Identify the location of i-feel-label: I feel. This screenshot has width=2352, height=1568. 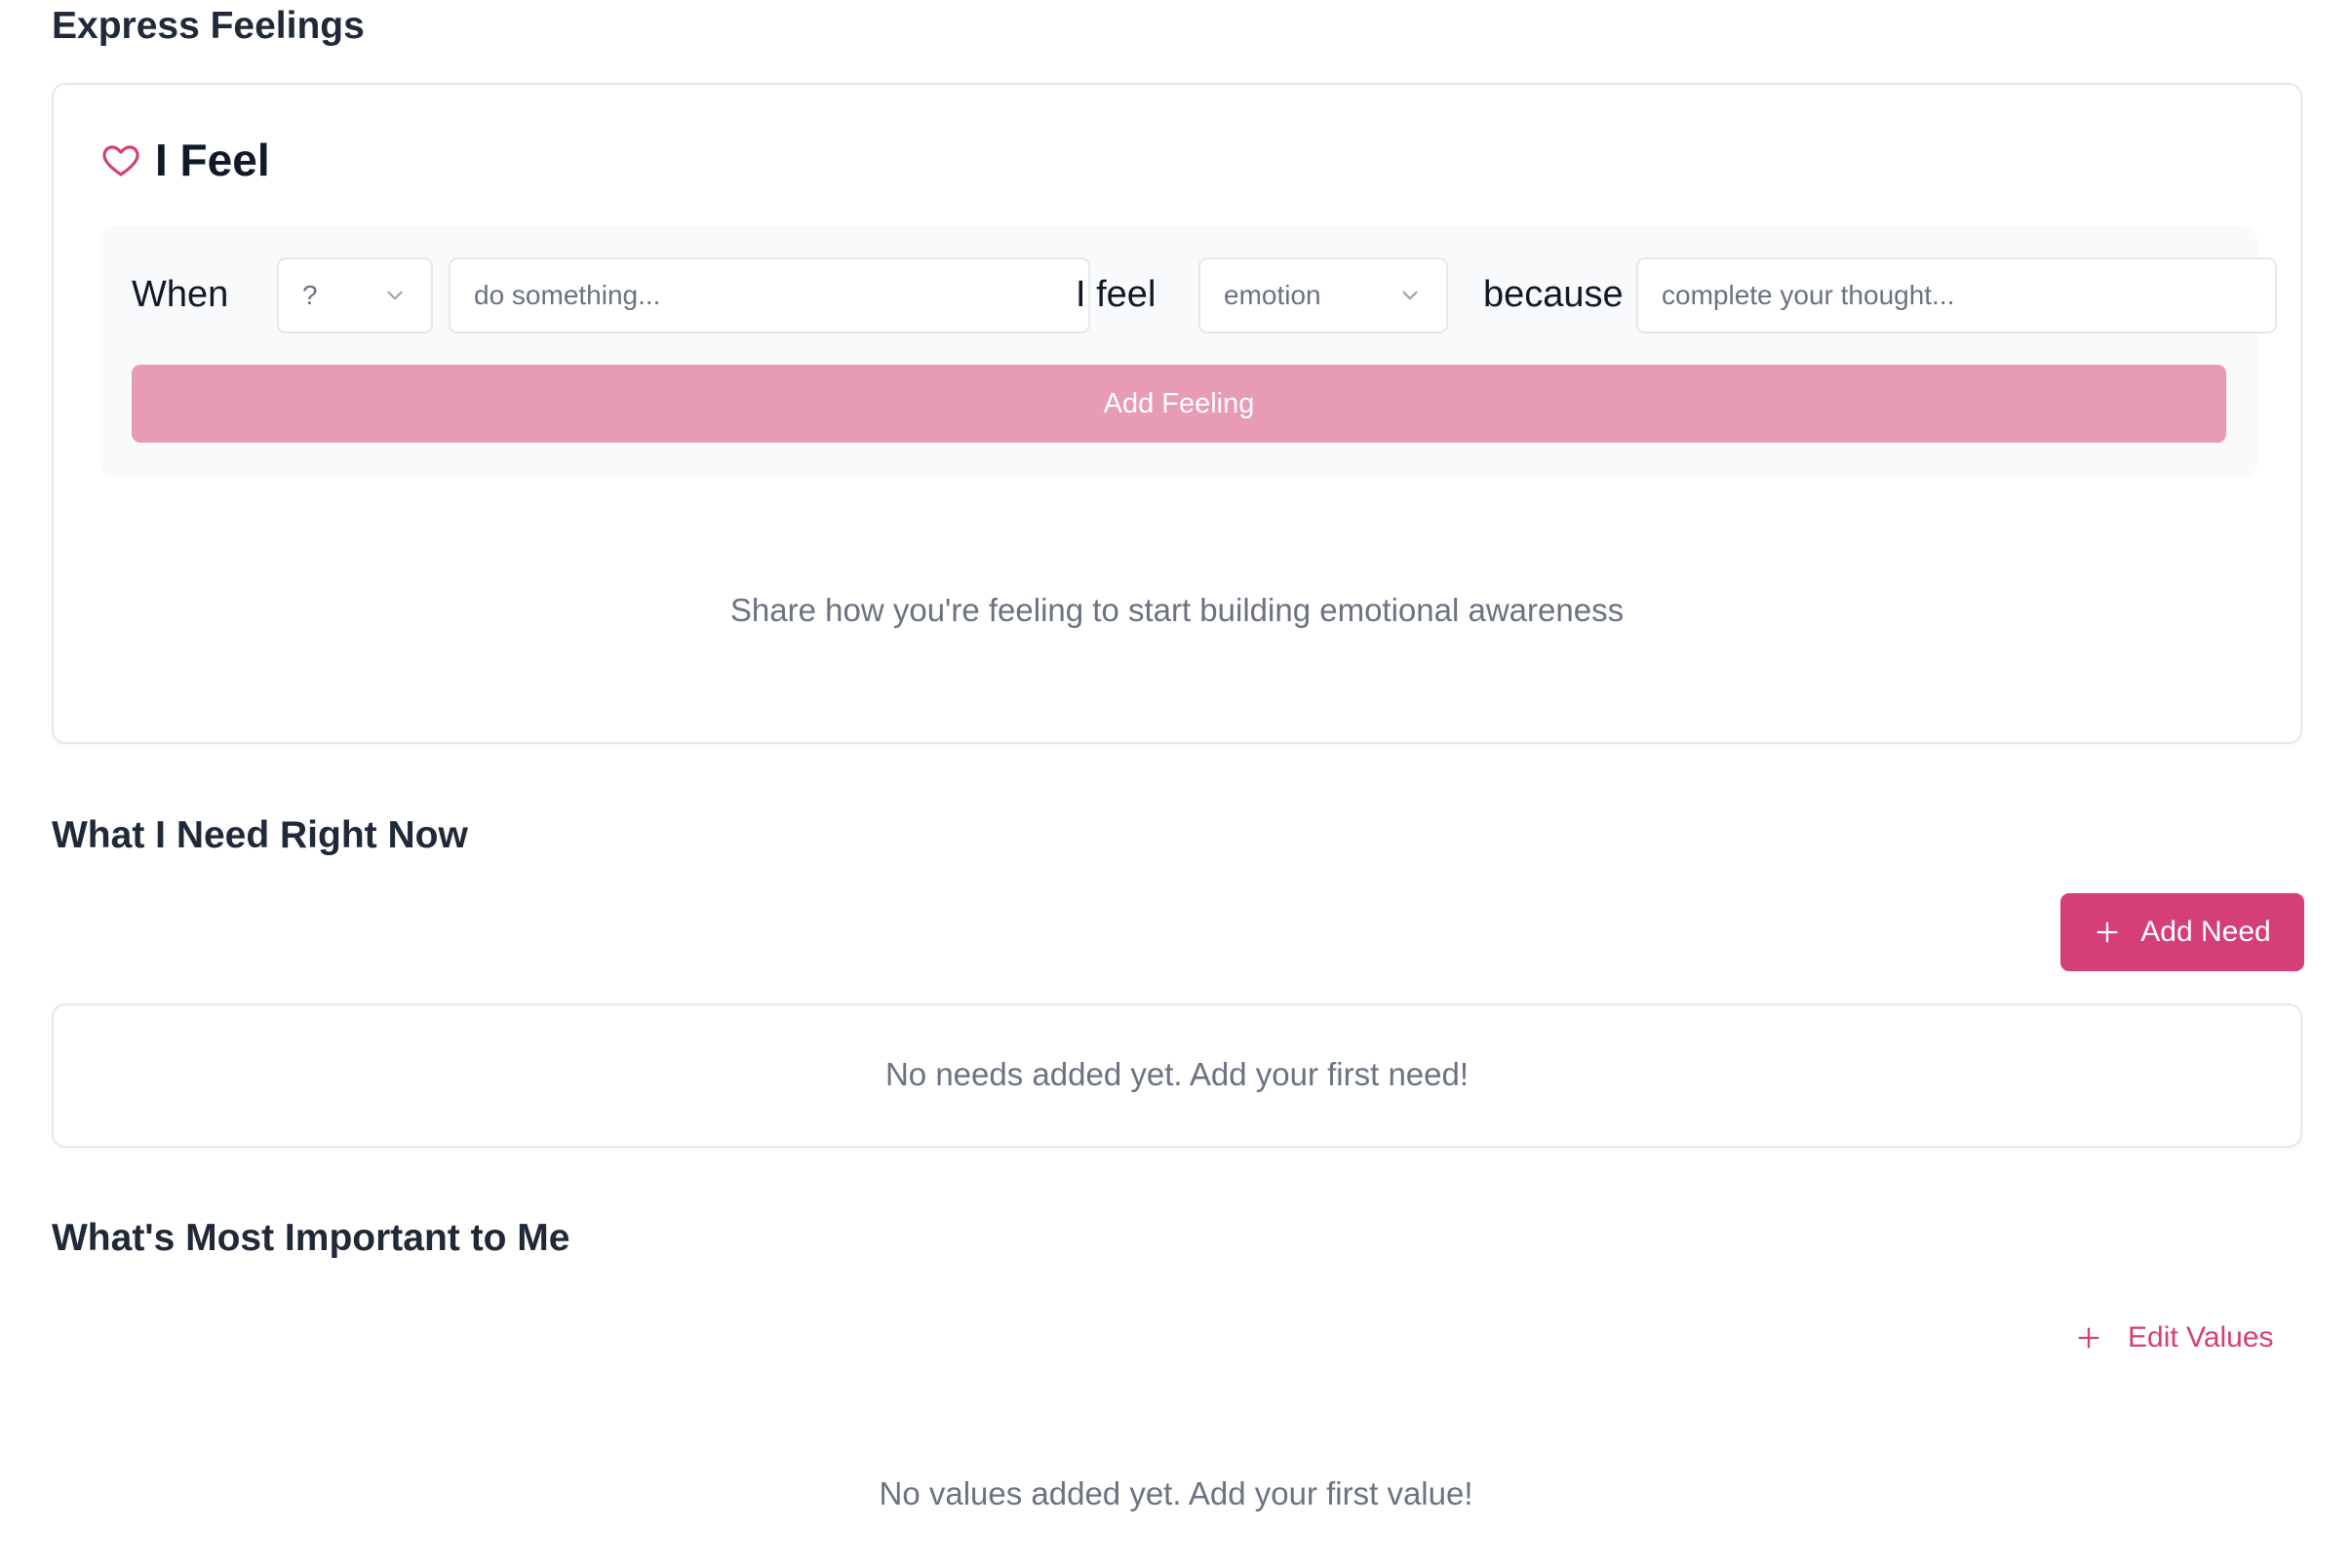
(1116, 294).